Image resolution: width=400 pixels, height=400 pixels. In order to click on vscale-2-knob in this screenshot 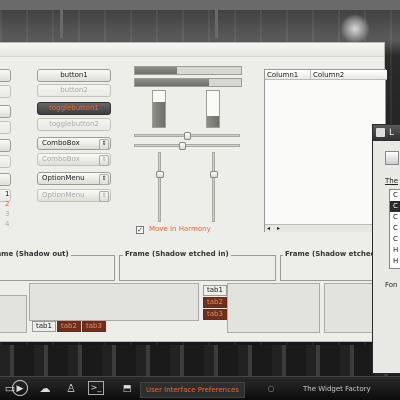, I will do `click(214, 175)`.